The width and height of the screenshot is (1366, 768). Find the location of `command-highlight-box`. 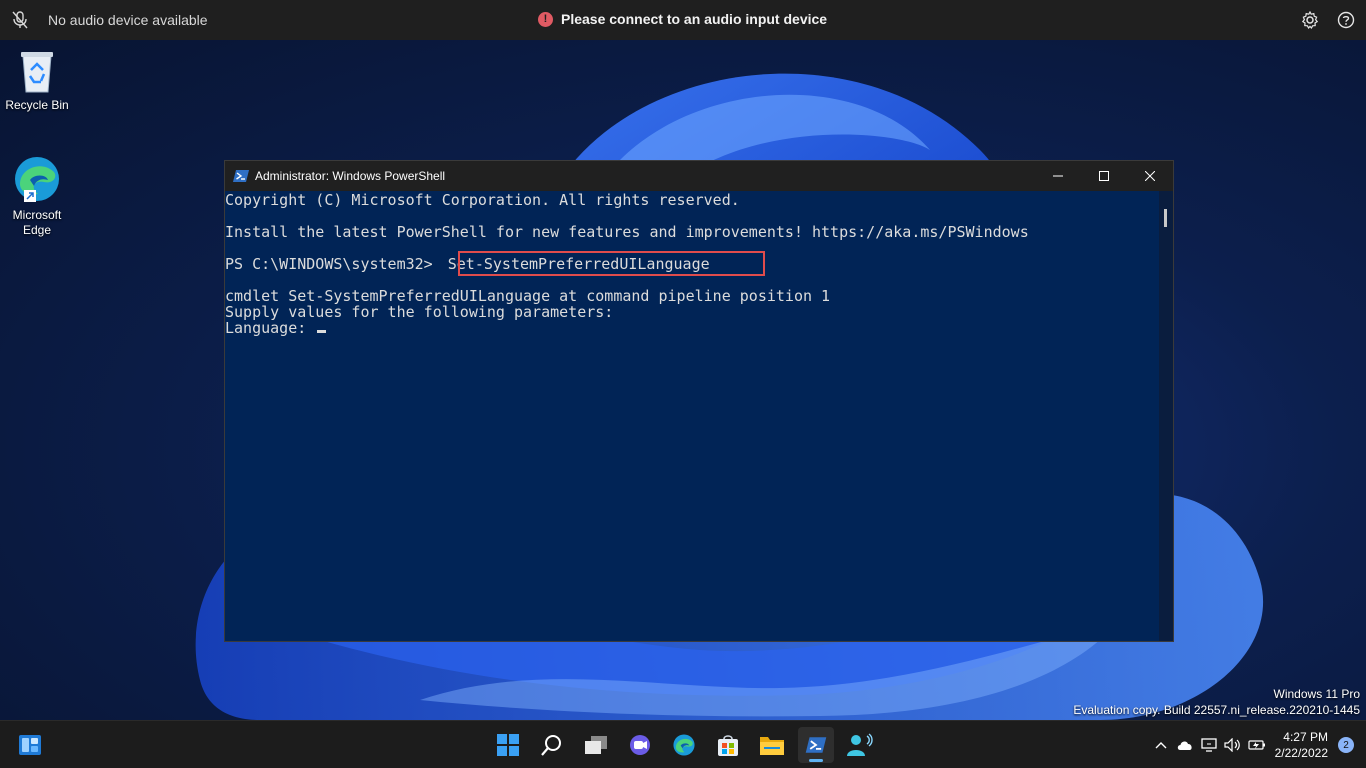

command-highlight-box is located at coordinates (611, 263).